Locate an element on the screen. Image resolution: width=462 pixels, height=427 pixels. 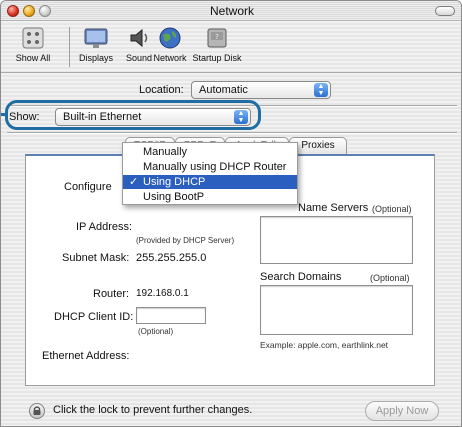
subnet-mask-label: Subnet Mask: is located at coordinates (96, 258).